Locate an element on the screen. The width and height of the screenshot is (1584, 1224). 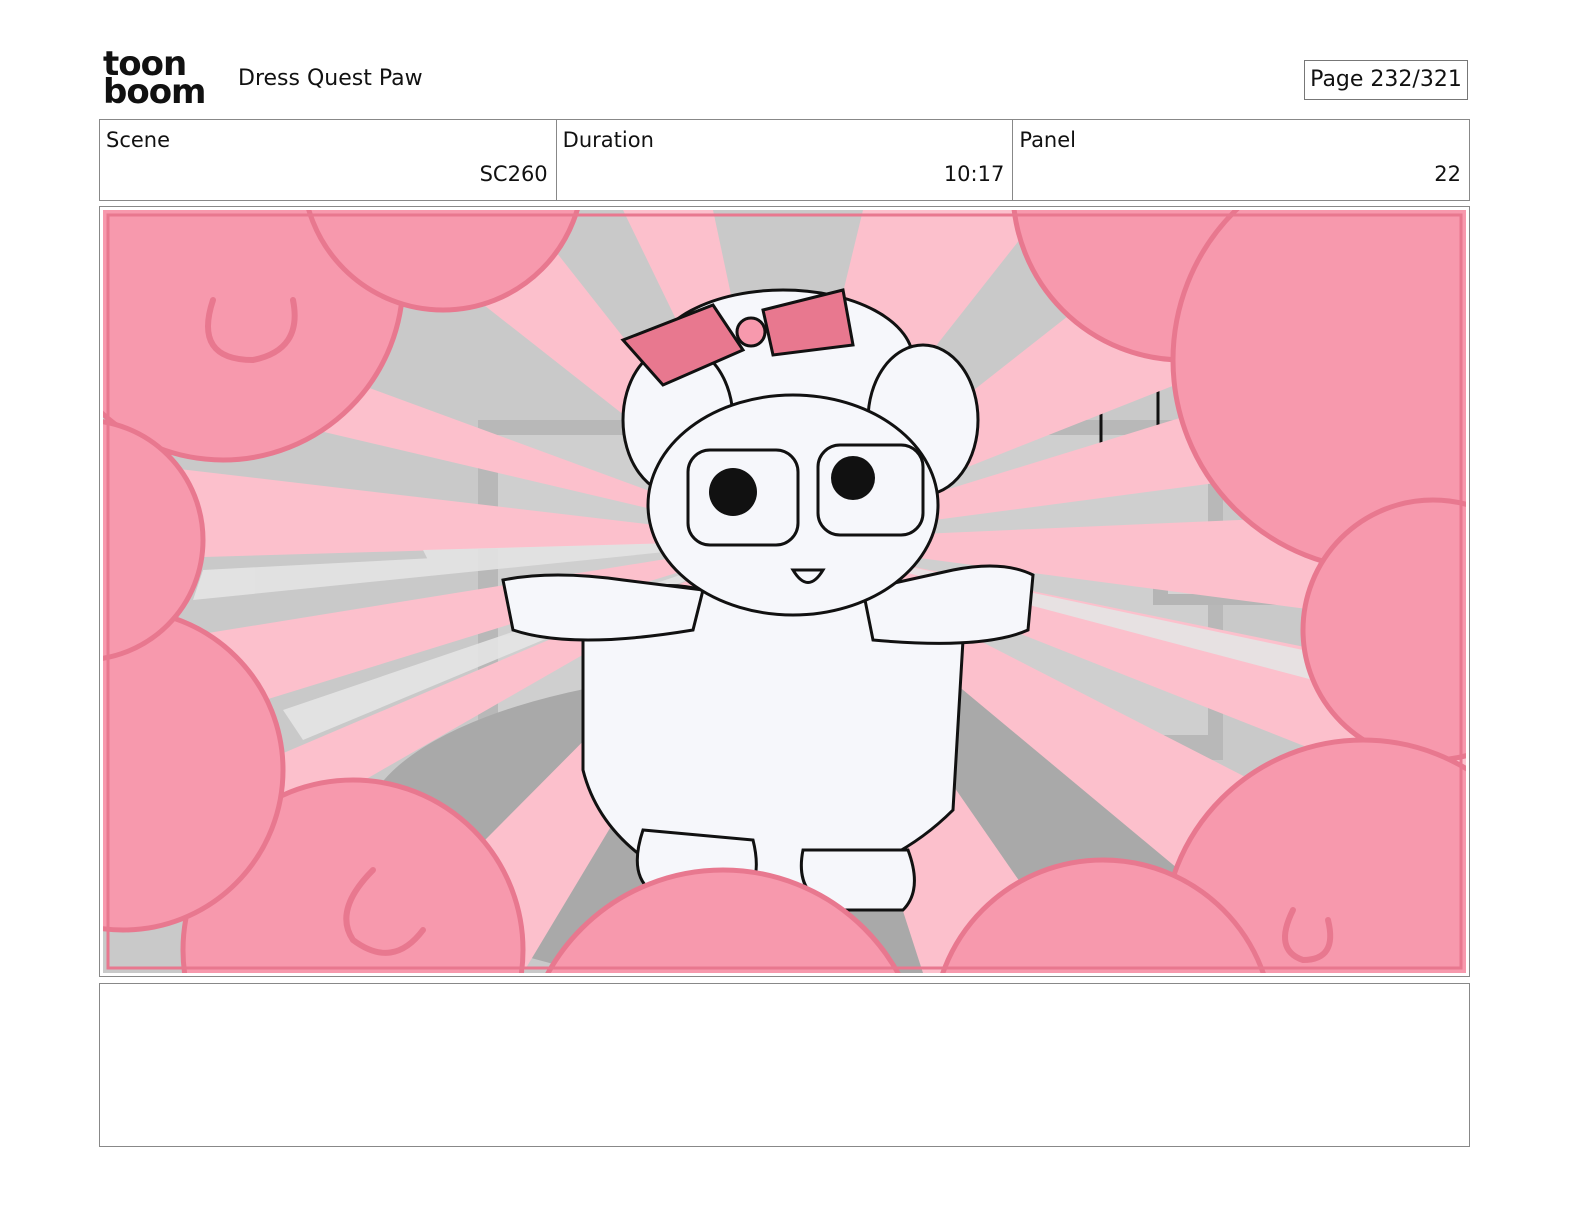
project-title: Dress Quest Paw is located at coordinates (330, 78).